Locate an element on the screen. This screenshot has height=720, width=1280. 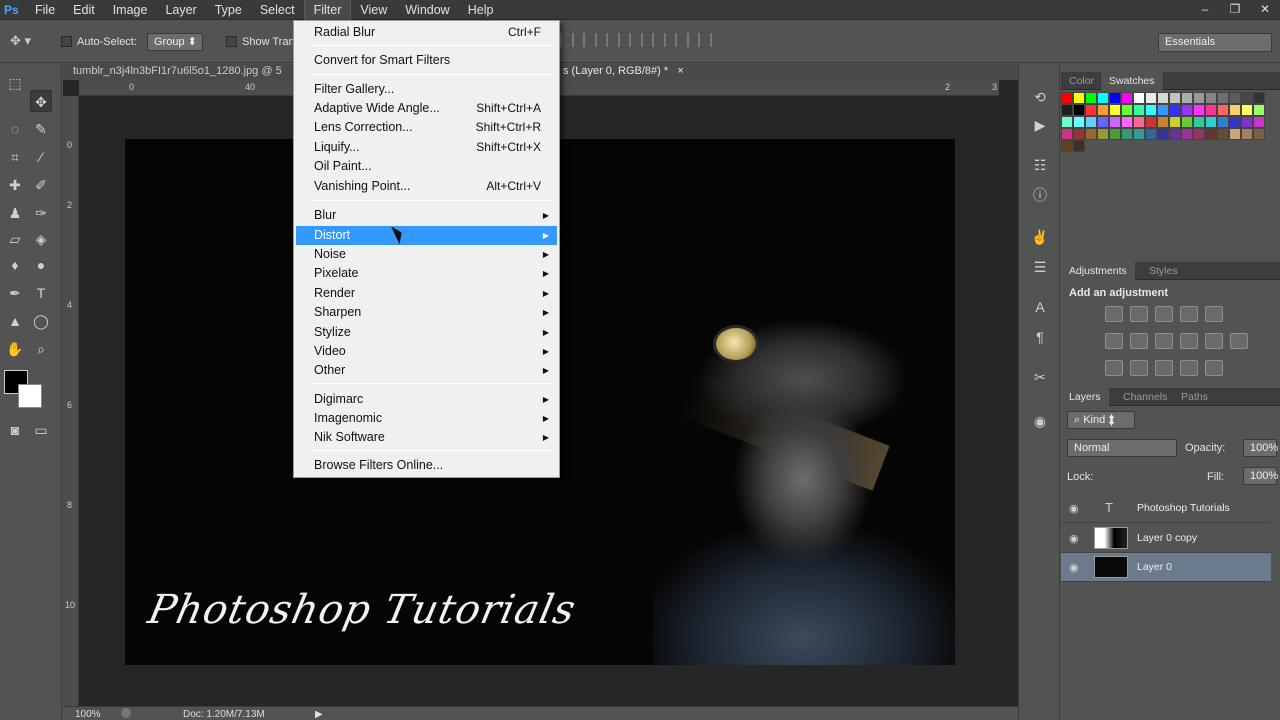
actions-panel-icon: ▶ is located at coordinates (1040, 125).